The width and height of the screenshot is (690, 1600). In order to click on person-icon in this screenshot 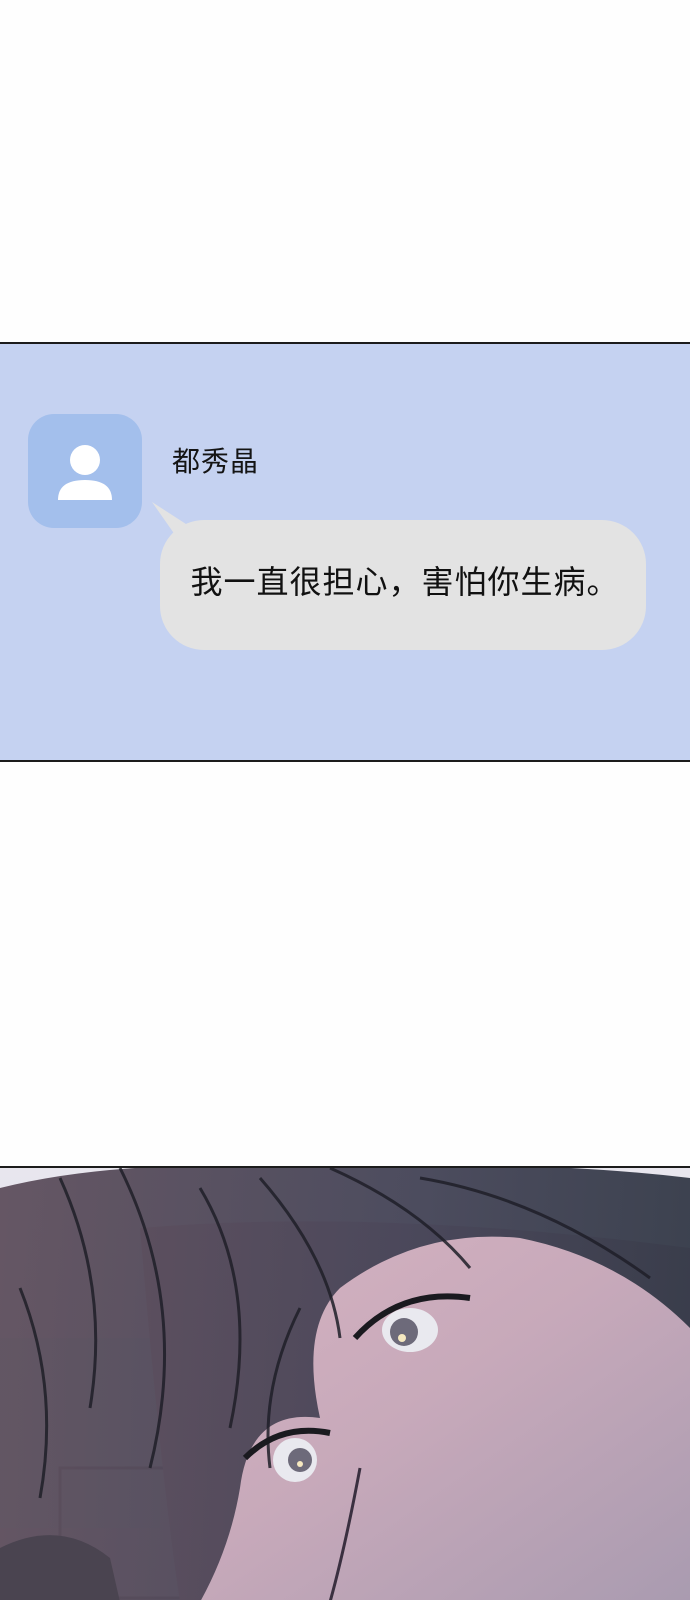, I will do `click(85, 472)`.